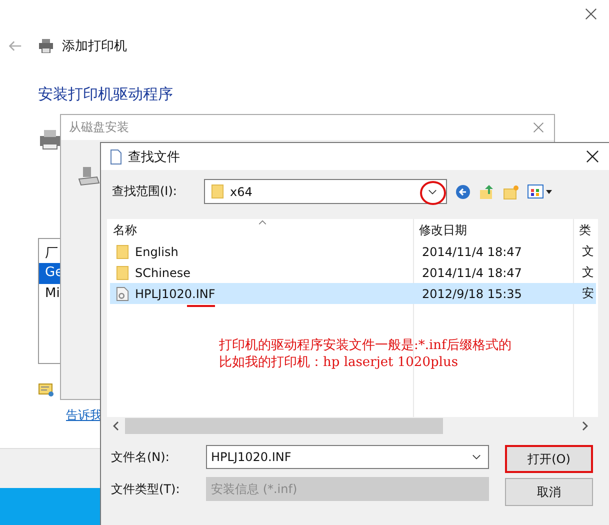 This screenshot has height=525, width=609. I want to click on settings-file-icon, so click(122, 294).